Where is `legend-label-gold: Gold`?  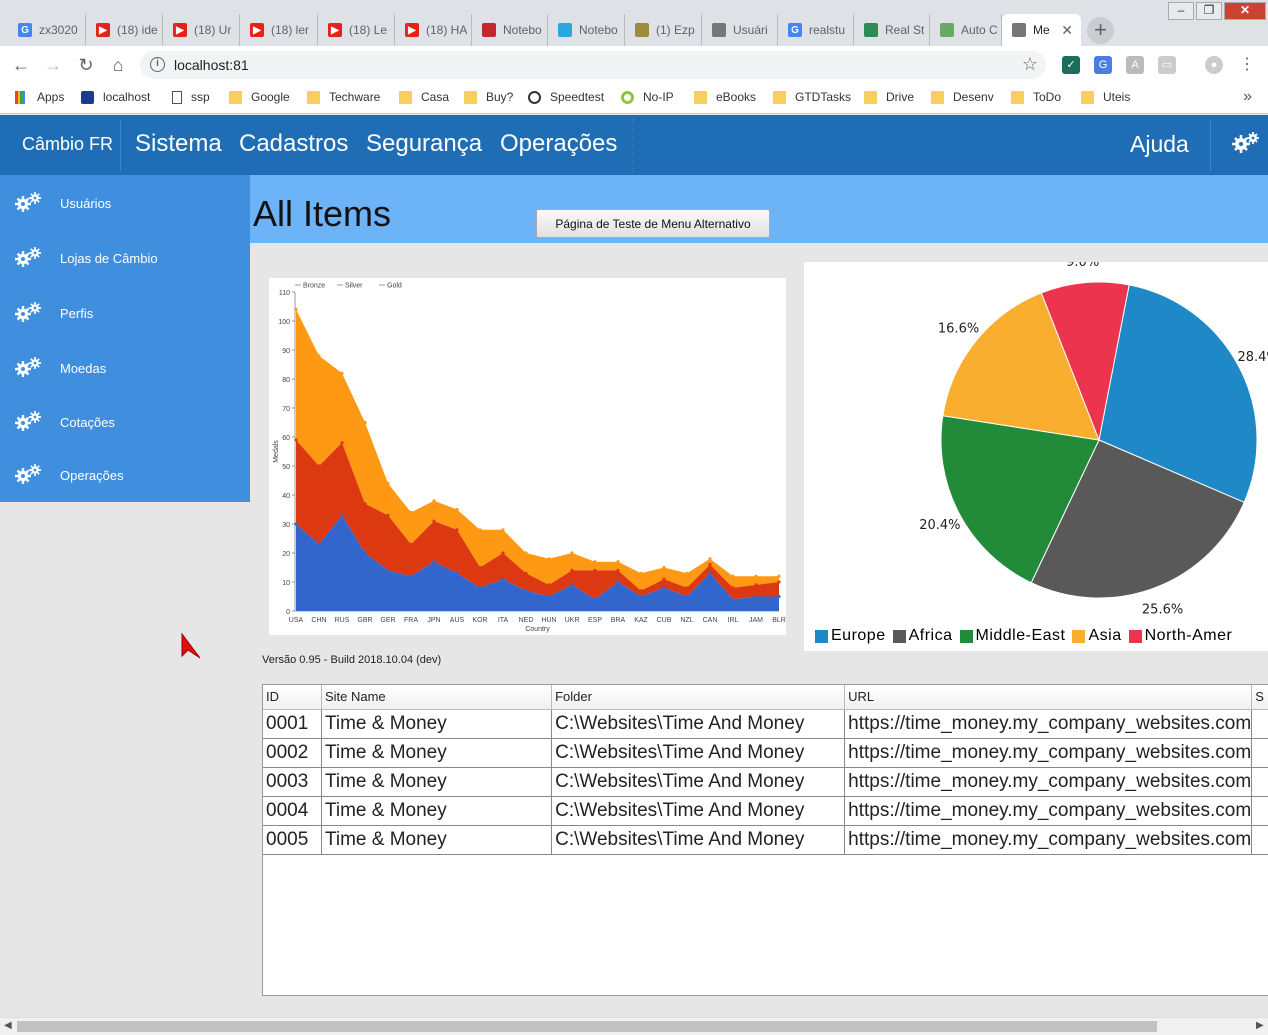 legend-label-gold: Gold is located at coordinates (394, 286).